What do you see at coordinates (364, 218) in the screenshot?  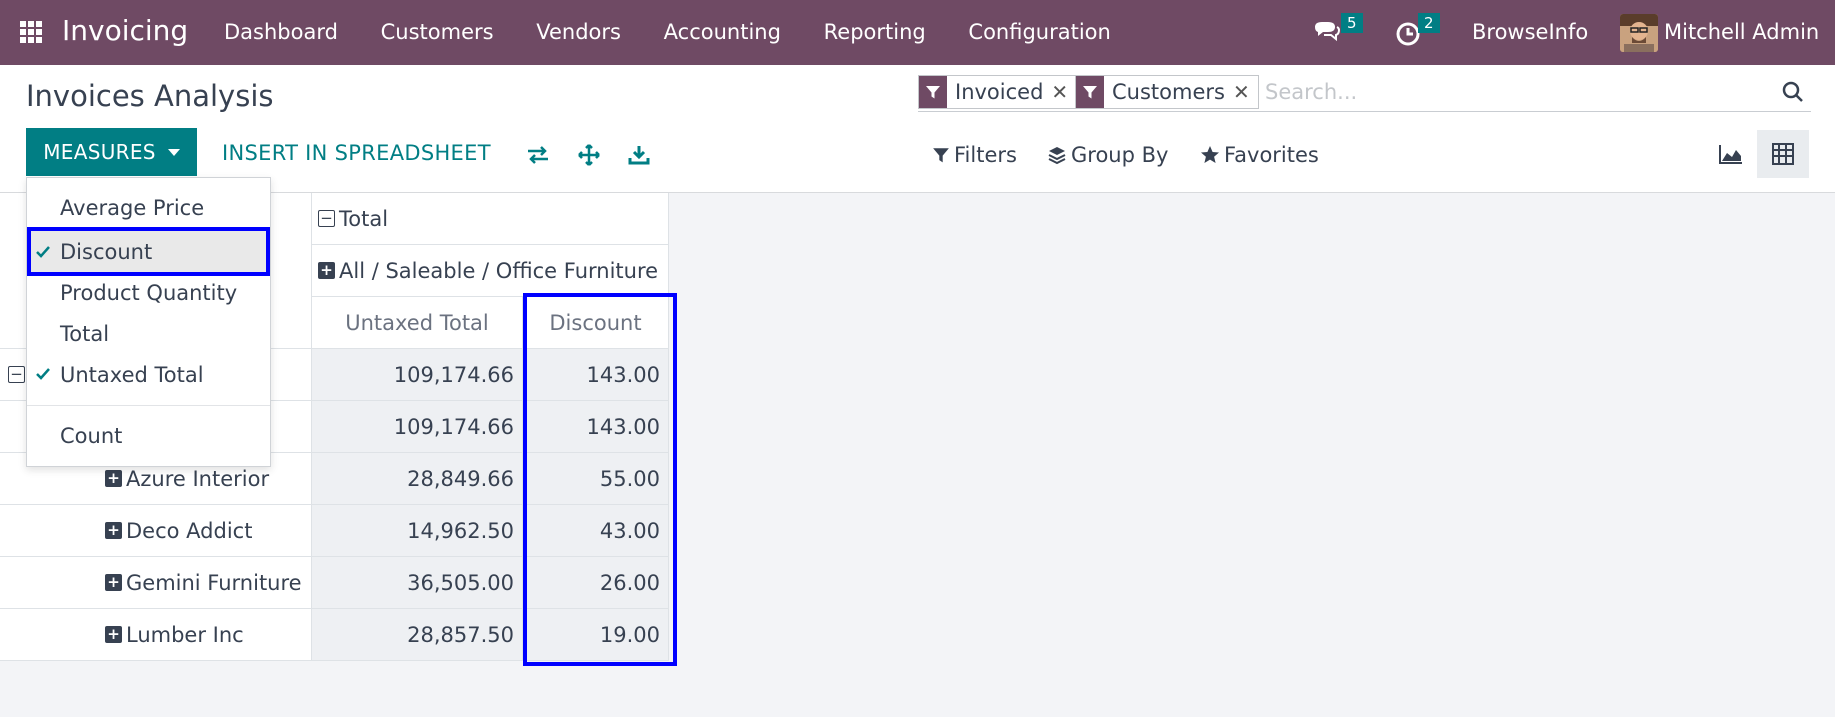 I see `col-total-label: Total` at bounding box center [364, 218].